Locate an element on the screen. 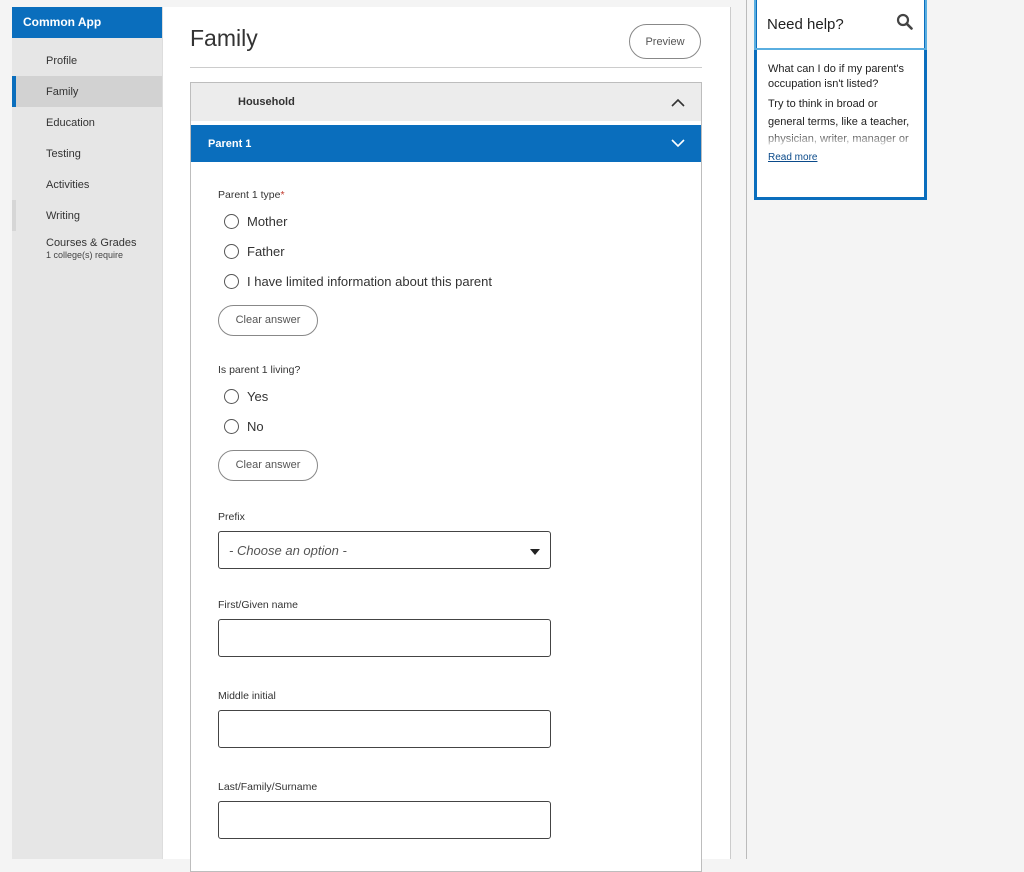 The height and width of the screenshot is (872, 1024). chevron-up-icon is located at coordinates (678, 102).